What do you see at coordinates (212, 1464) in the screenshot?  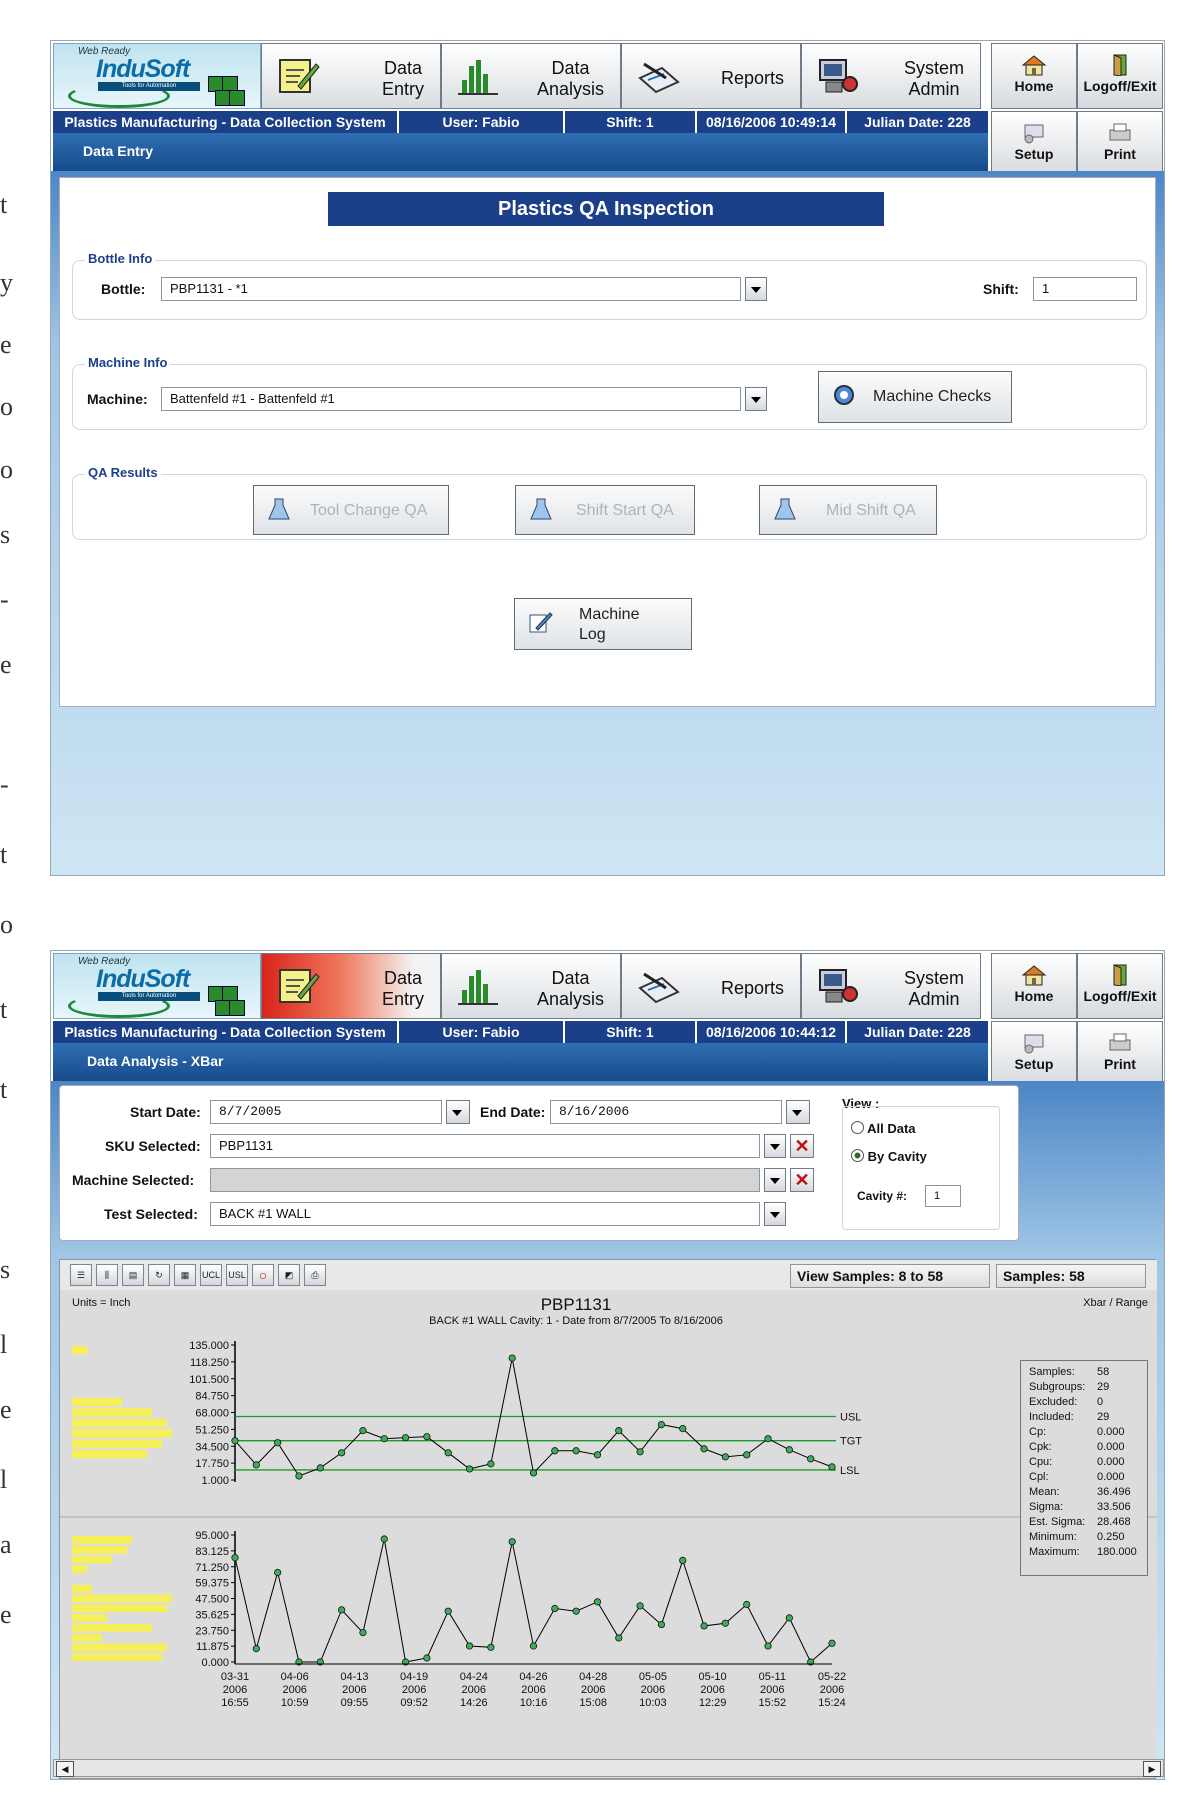 I see `xbar-y-tick-label: 17.750` at bounding box center [212, 1464].